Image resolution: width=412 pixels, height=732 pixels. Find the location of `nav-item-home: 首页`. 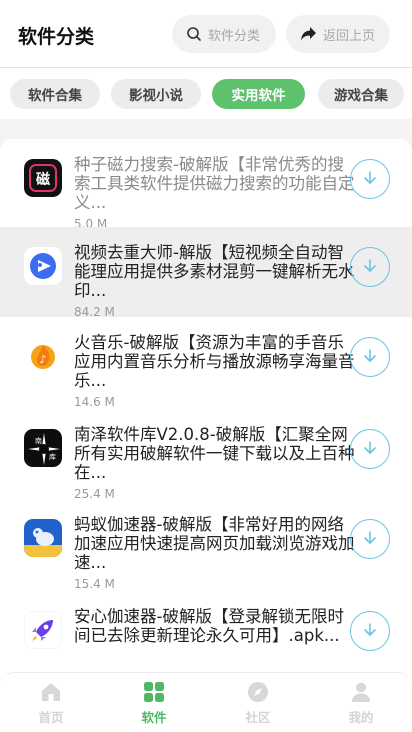

nav-item-home: 首页 is located at coordinates (51, 705).